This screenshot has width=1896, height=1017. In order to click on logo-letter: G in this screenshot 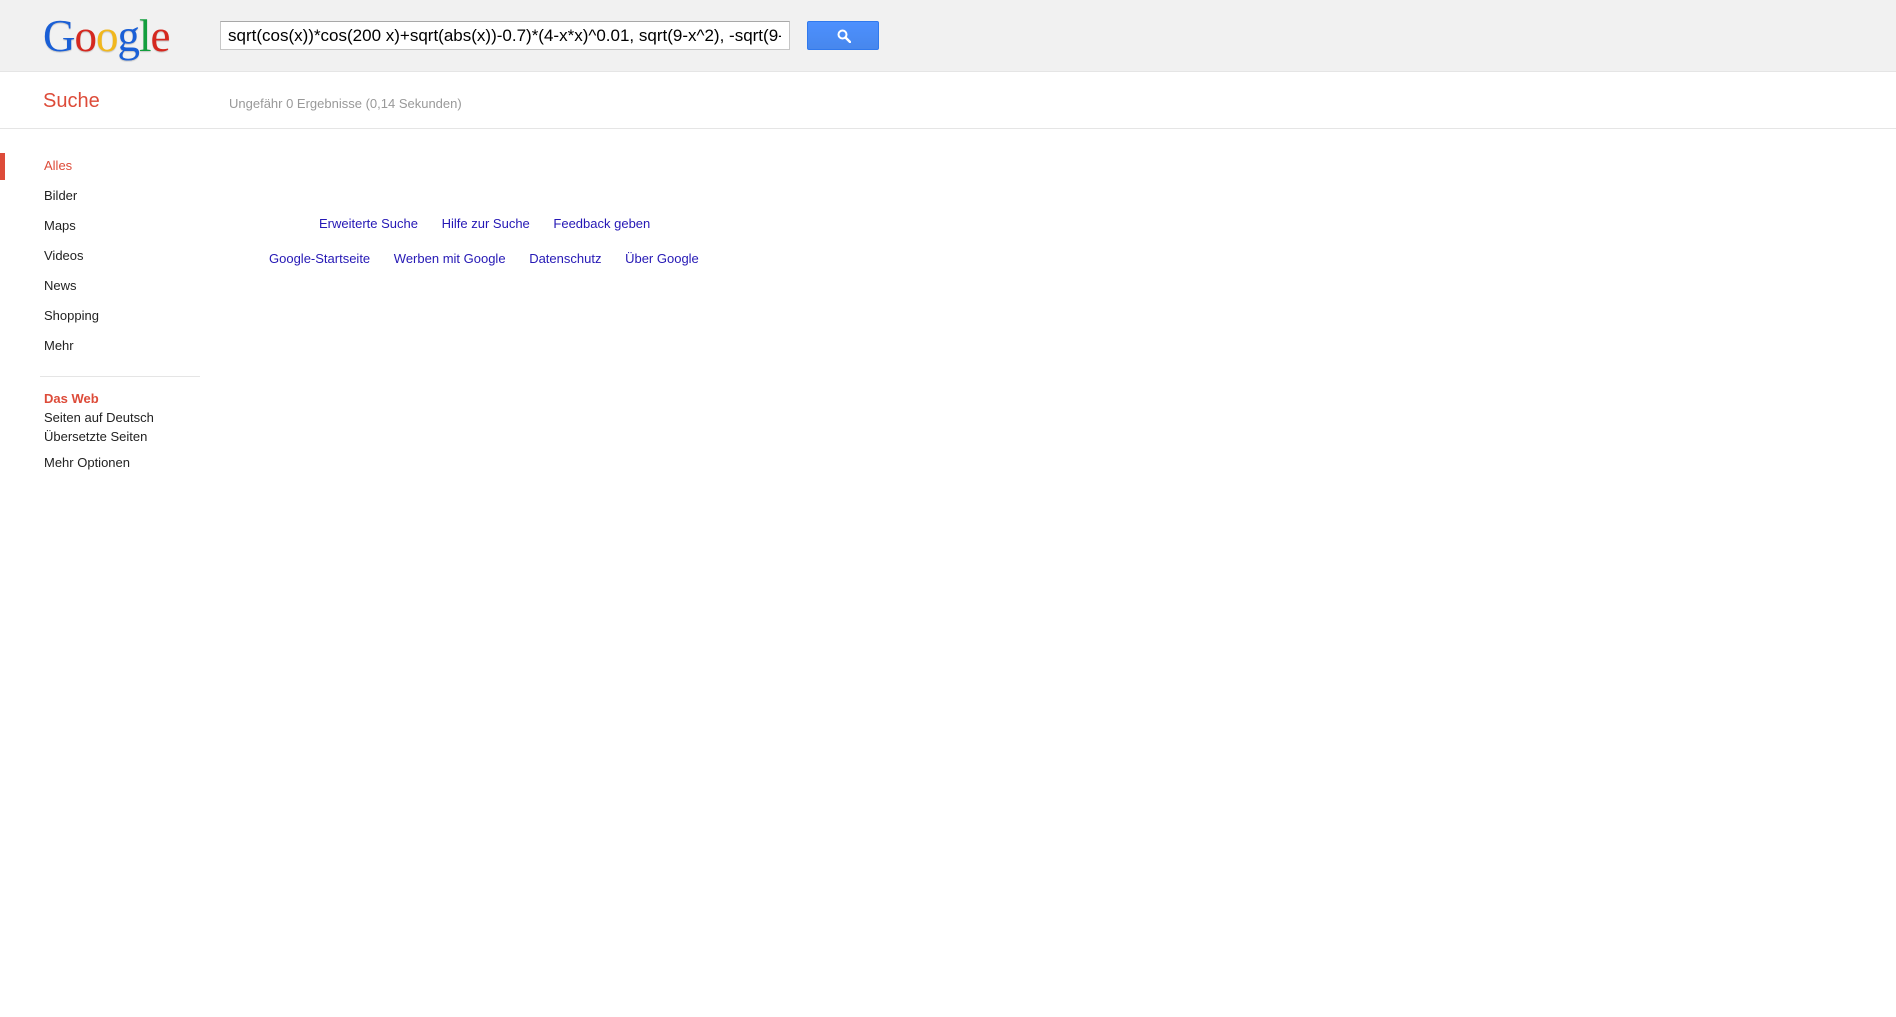, I will do `click(59, 36)`.